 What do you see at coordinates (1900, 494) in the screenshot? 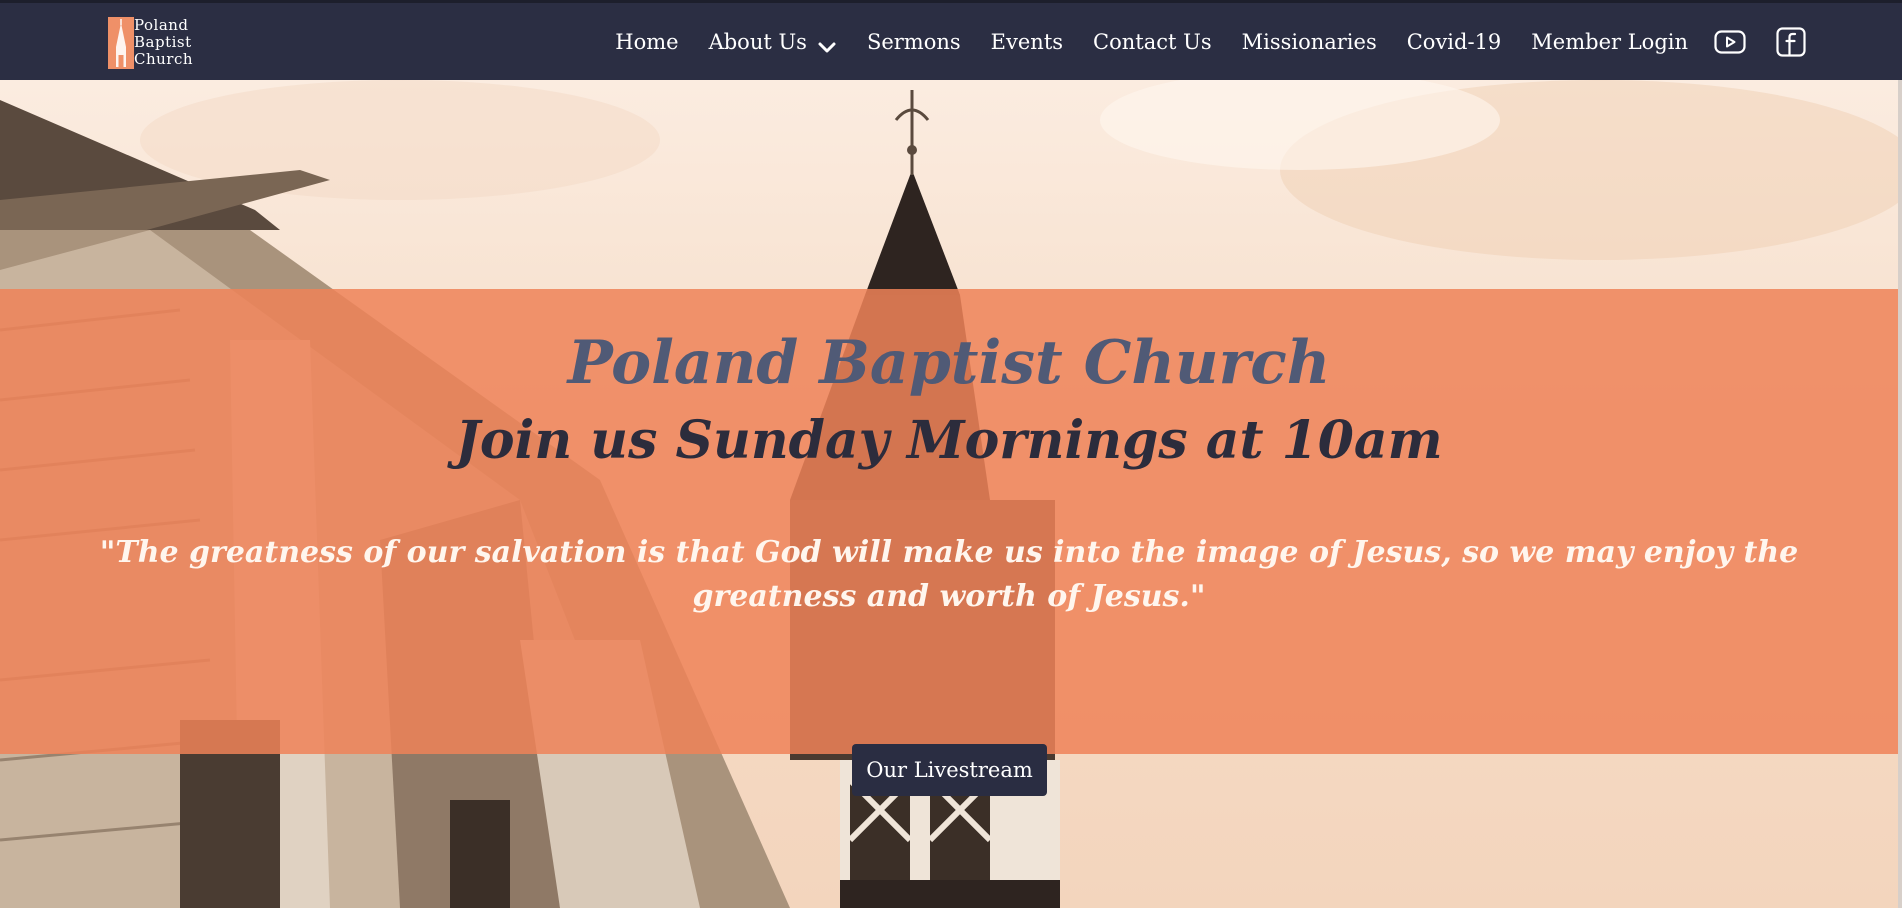
I see `page-edge` at bounding box center [1900, 494].